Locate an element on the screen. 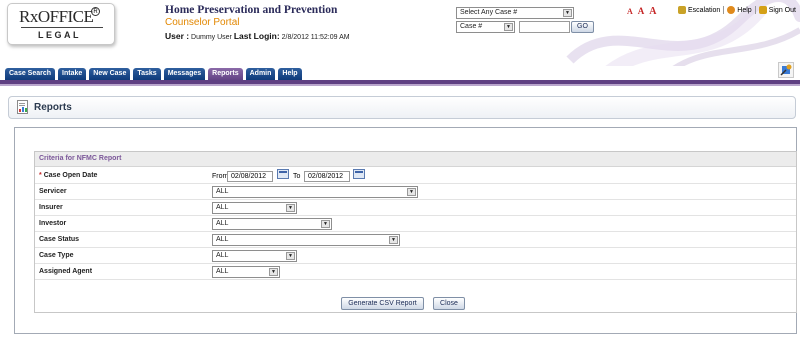 The image size is (800, 343). case-status-row: Case Status ALL ▼ is located at coordinates (415, 240).